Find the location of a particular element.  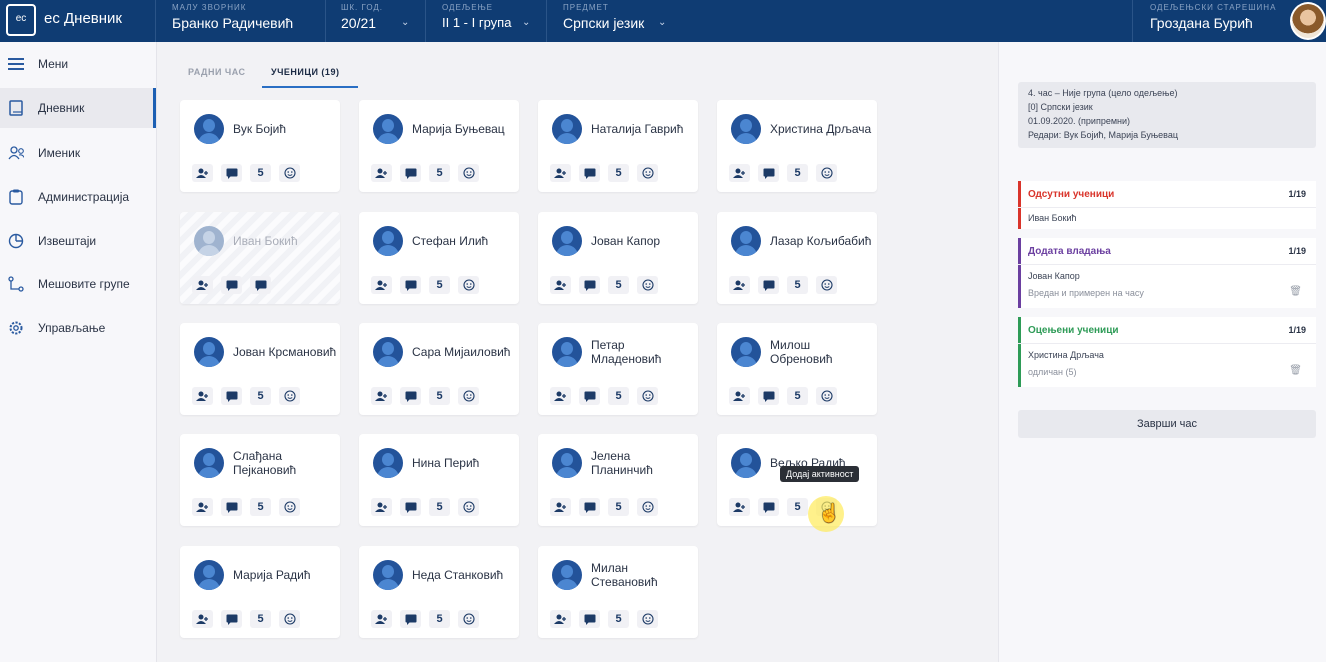

student-card: Слађана Пејкановић 5 is located at coordinates (260, 480).